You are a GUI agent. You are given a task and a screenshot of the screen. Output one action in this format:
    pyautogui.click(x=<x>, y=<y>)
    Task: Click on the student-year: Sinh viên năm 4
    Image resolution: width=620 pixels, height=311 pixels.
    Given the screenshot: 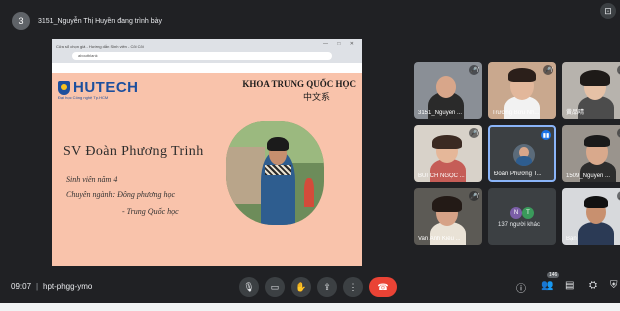 What is the action you would take?
    pyautogui.click(x=92, y=179)
    